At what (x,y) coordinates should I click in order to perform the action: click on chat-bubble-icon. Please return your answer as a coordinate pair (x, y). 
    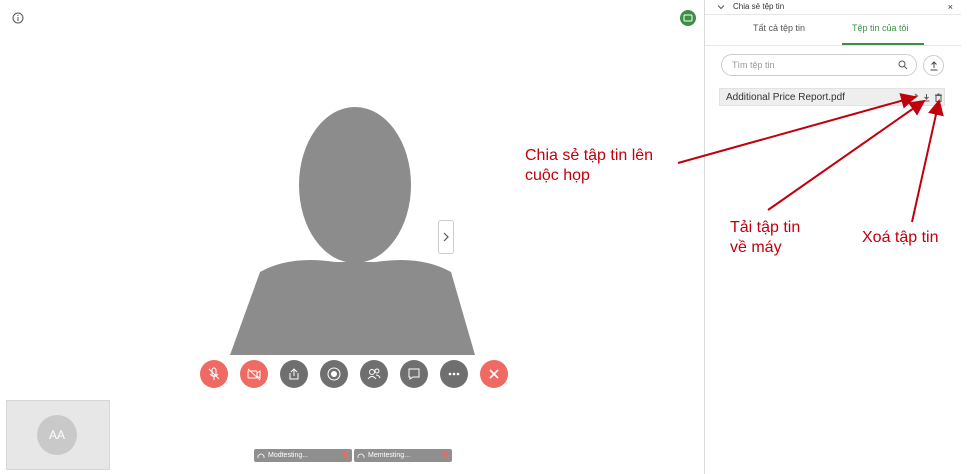
    Looking at the image, I should click on (414, 374).